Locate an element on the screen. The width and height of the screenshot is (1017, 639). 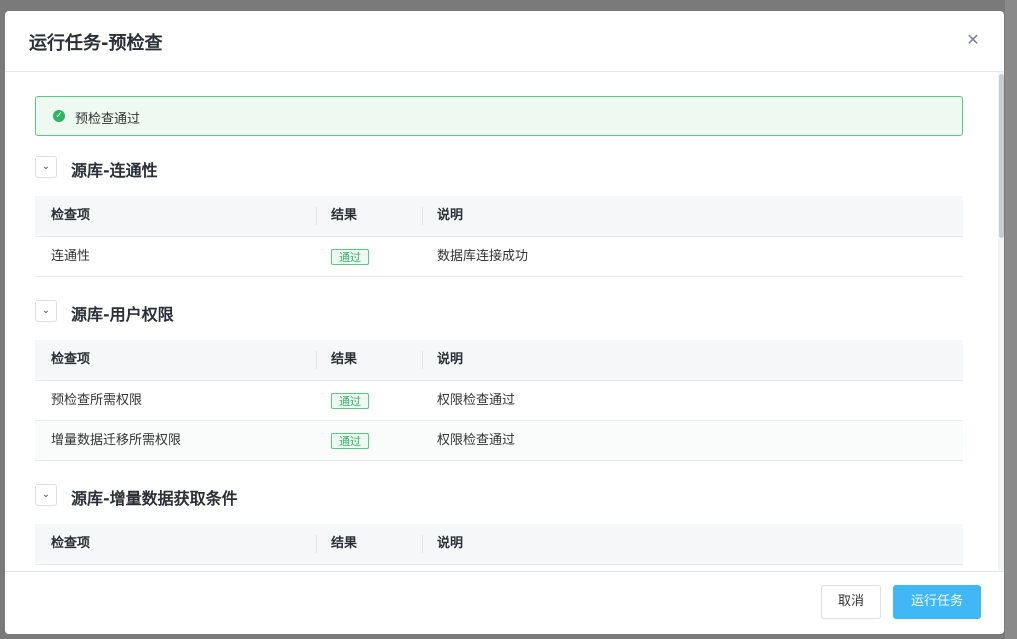
section-header: ⌄ 源库-用户权限 is located at coordinates (499, 312).